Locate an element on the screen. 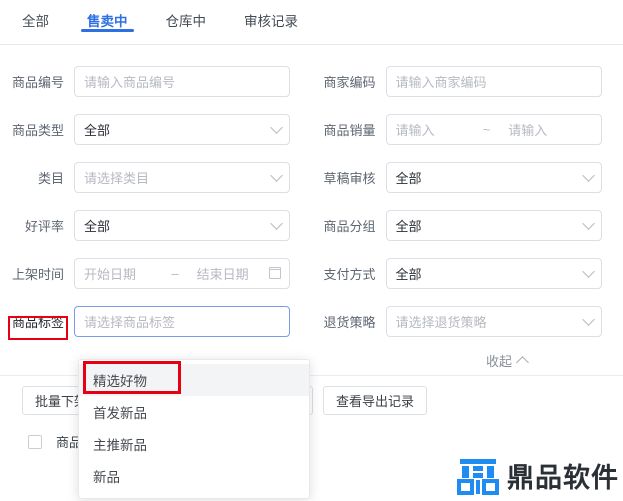  dropdown-option-main-new: 主推新品 is located at coordinates (194, 444).